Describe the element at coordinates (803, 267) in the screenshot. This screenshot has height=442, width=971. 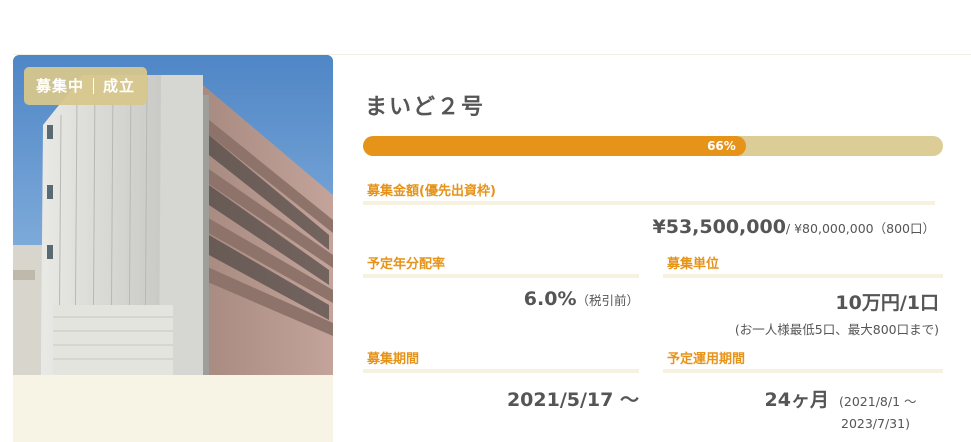
I see `investment-unit-label: 募集単位` at that location.